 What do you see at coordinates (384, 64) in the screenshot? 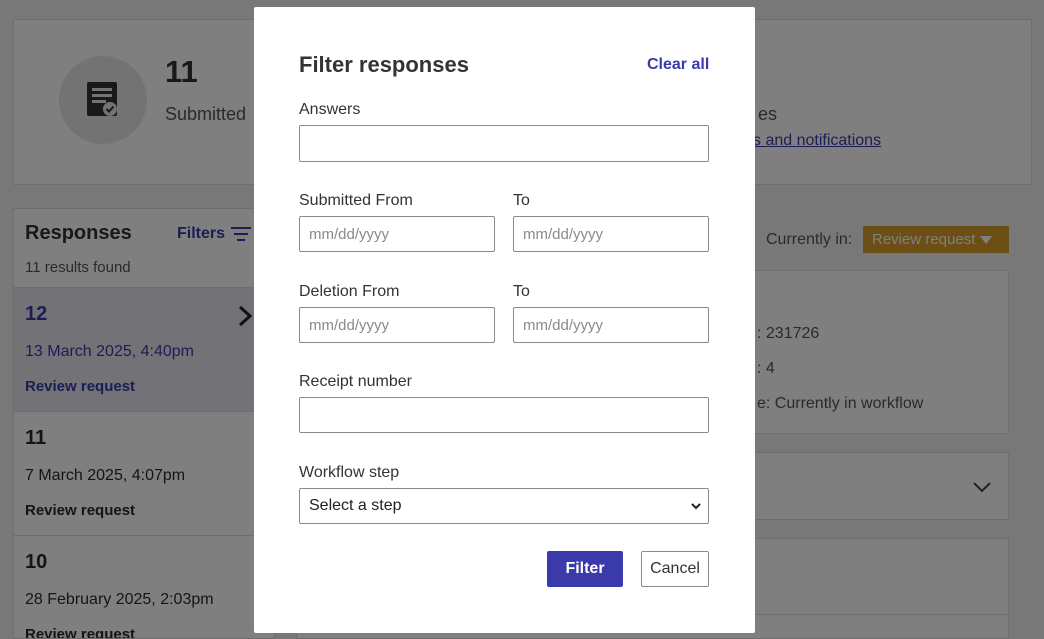
I see `modal-title: Filter responses` at bounding box center [384, 64].